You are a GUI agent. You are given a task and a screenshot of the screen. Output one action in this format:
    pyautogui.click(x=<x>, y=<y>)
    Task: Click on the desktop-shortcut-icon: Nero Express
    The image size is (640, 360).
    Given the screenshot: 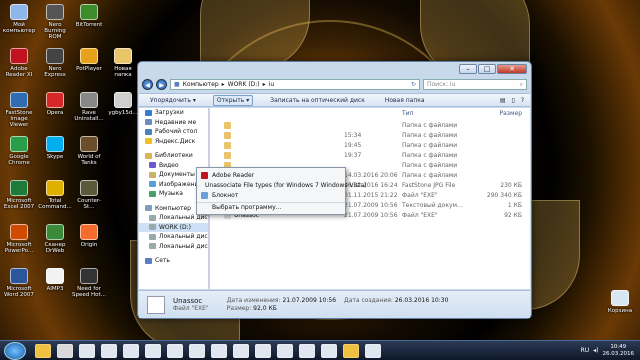 What is the action you would take?
    pyautogui.click(x=55, y=63)
    